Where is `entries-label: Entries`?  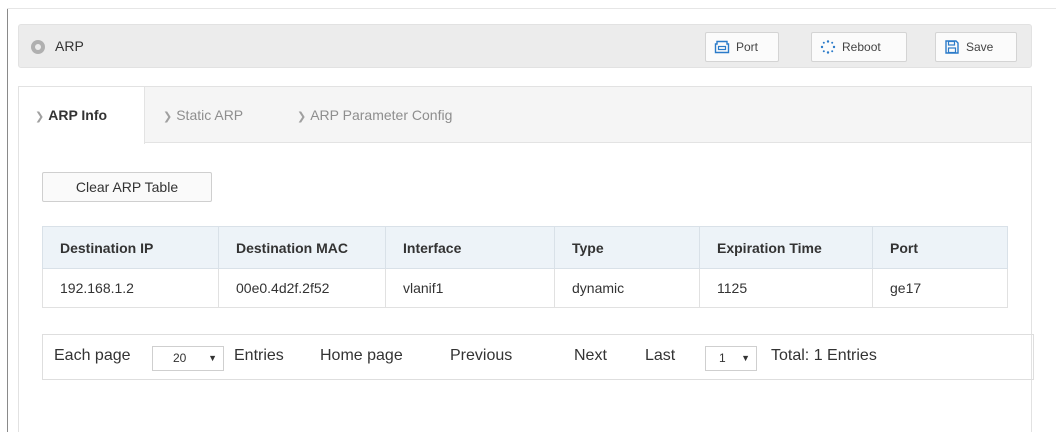 entries-label: Entries is located at coordinates (259, 355).